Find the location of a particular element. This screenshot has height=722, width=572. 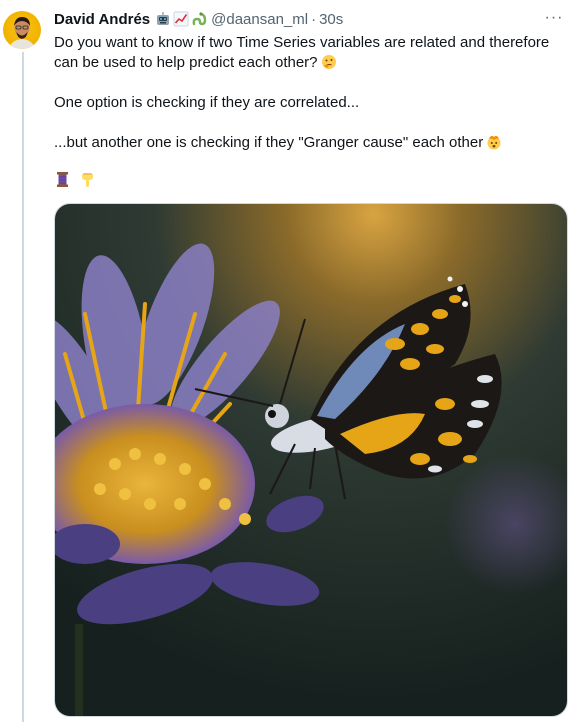

snake-icon is located at coordinates (199, 19).